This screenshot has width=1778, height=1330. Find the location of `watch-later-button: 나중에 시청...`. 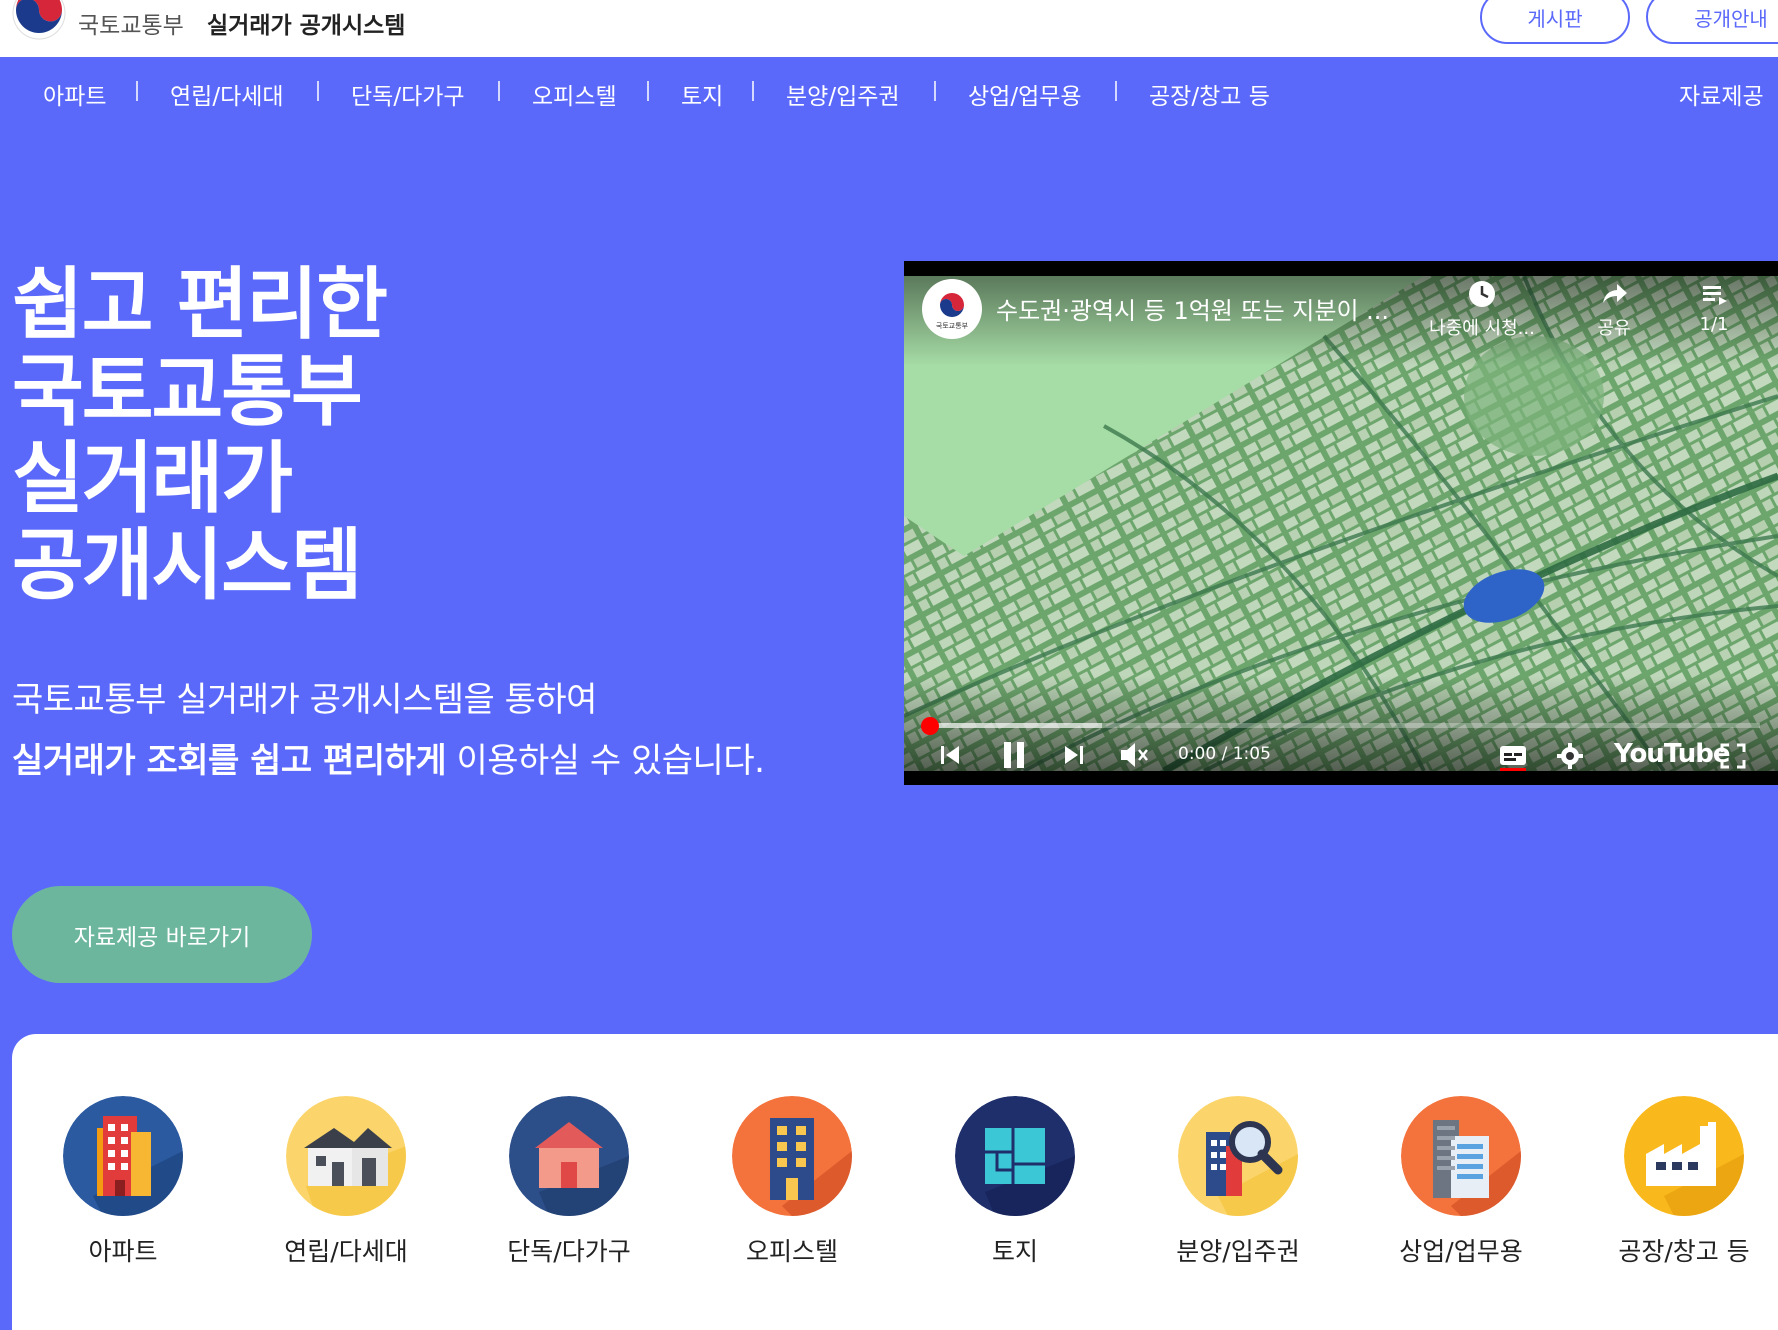

watch-later-button: 나중에 시청... is located at coordinates (1482, 309).